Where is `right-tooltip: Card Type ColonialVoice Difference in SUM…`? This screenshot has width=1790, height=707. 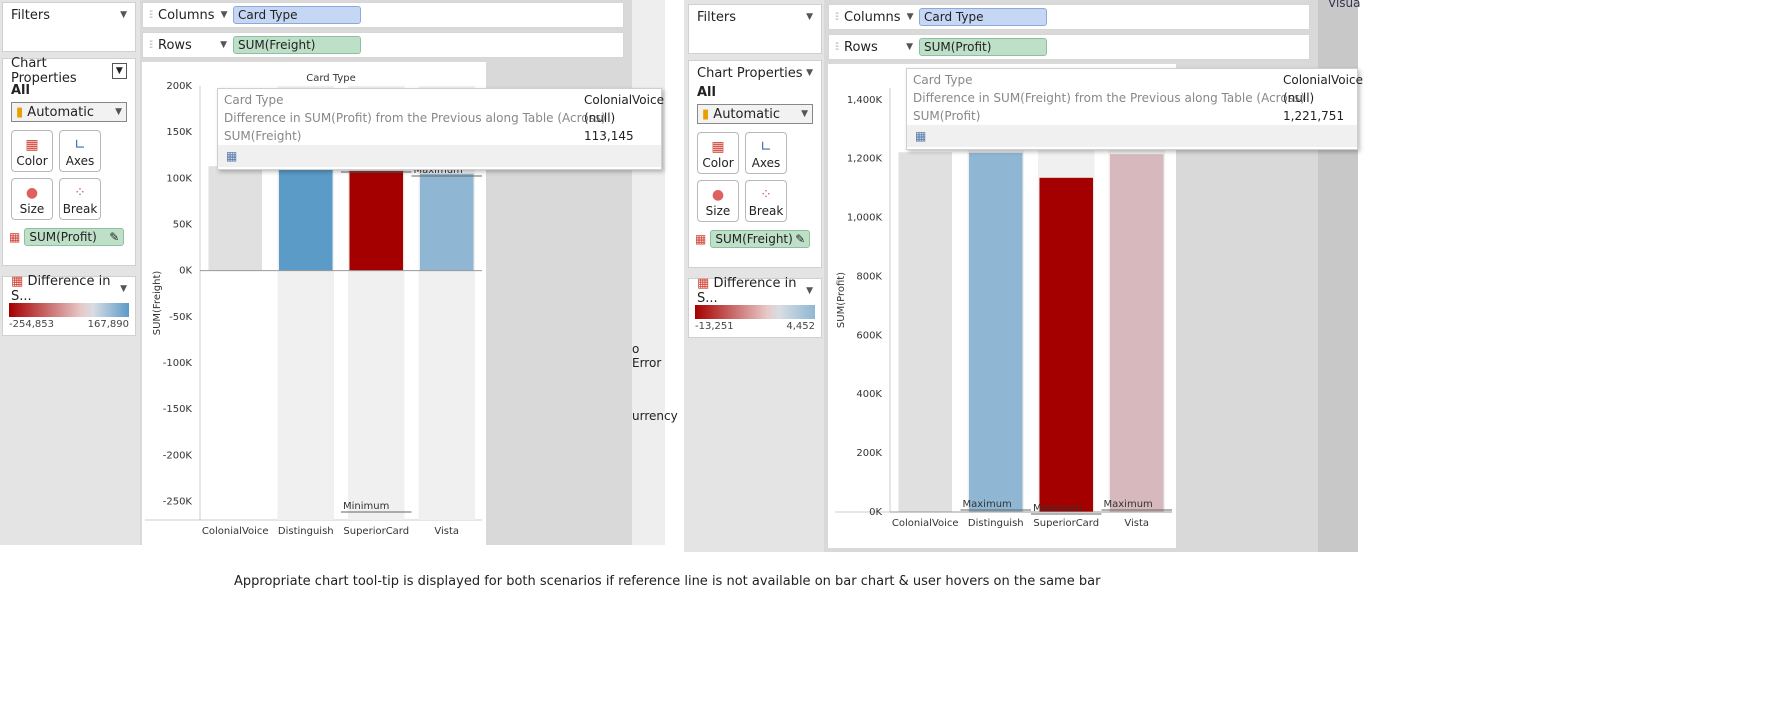 right-tooltip: Card Type ColonialVoice Difference in SUM… is located at coordinates (1134, 109).